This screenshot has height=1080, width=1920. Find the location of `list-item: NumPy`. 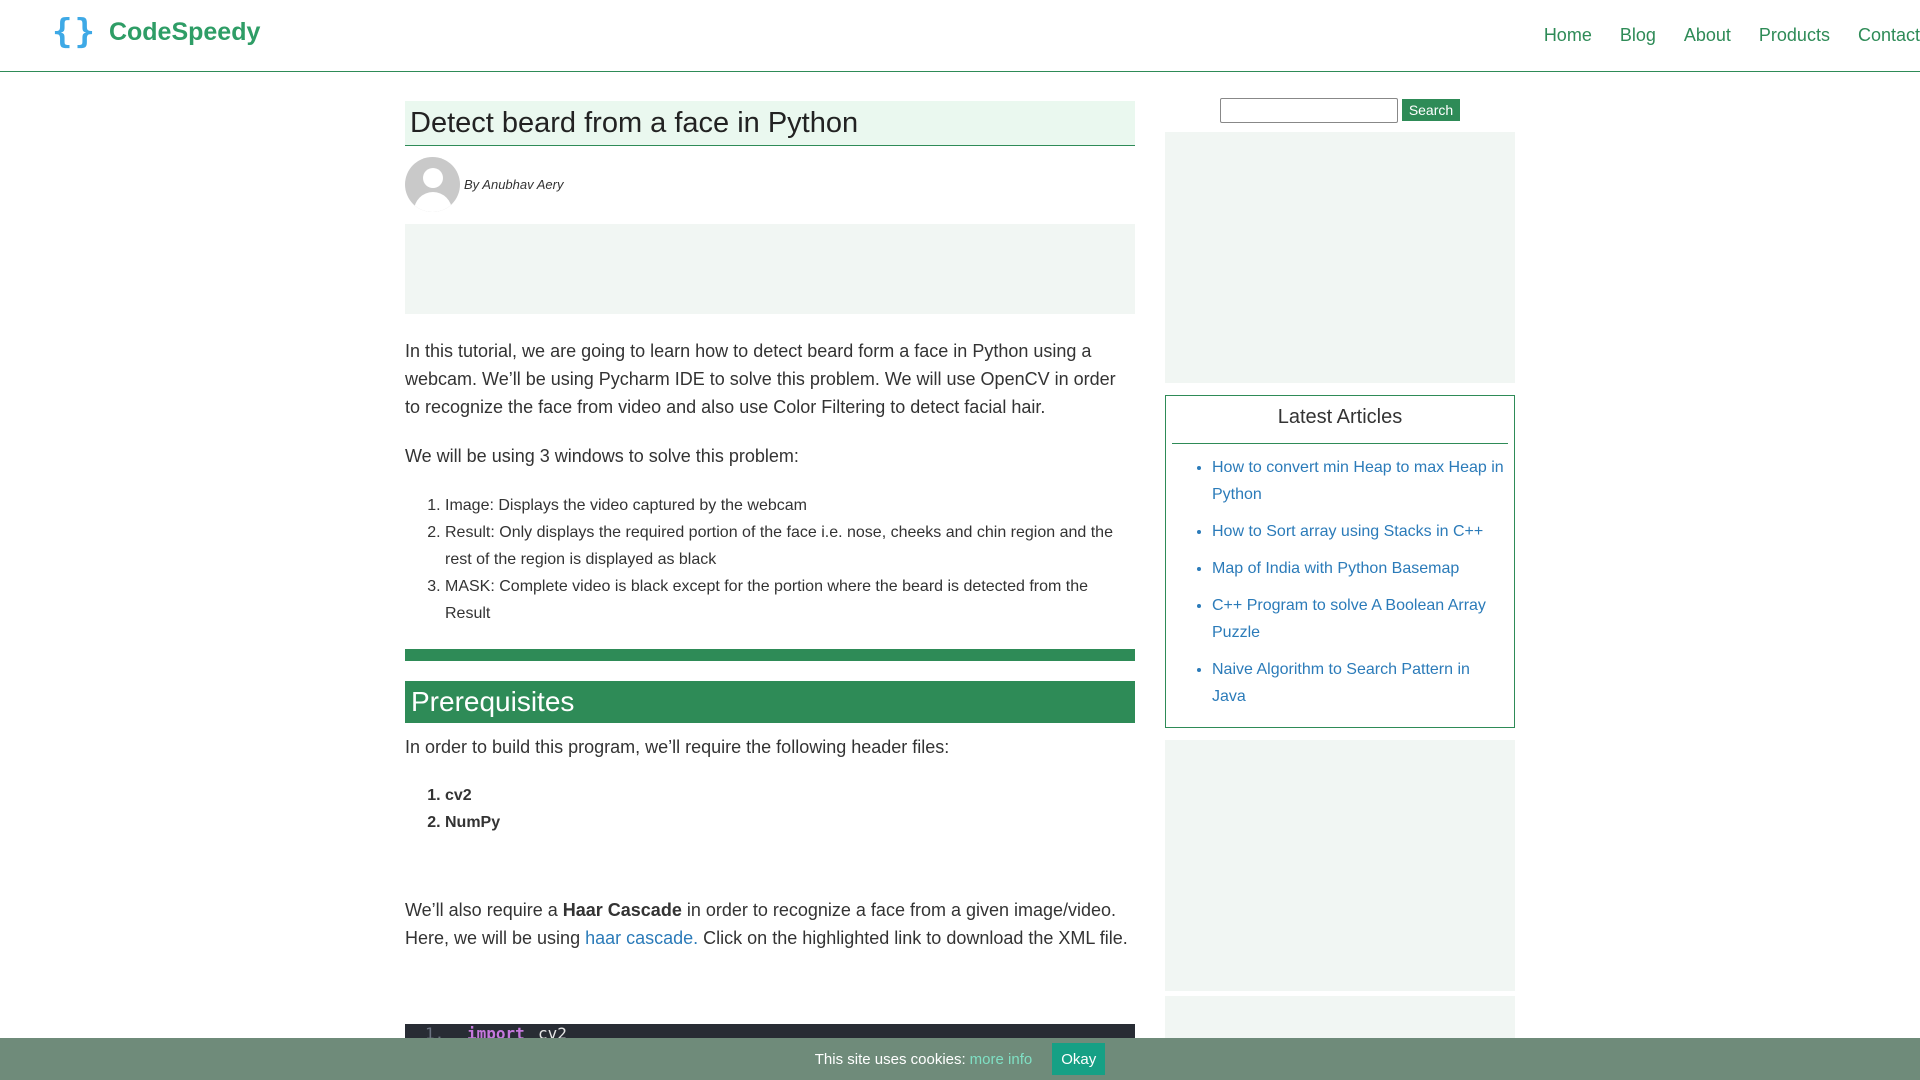

list-item: NumPy is located at coordinates (790, 822).